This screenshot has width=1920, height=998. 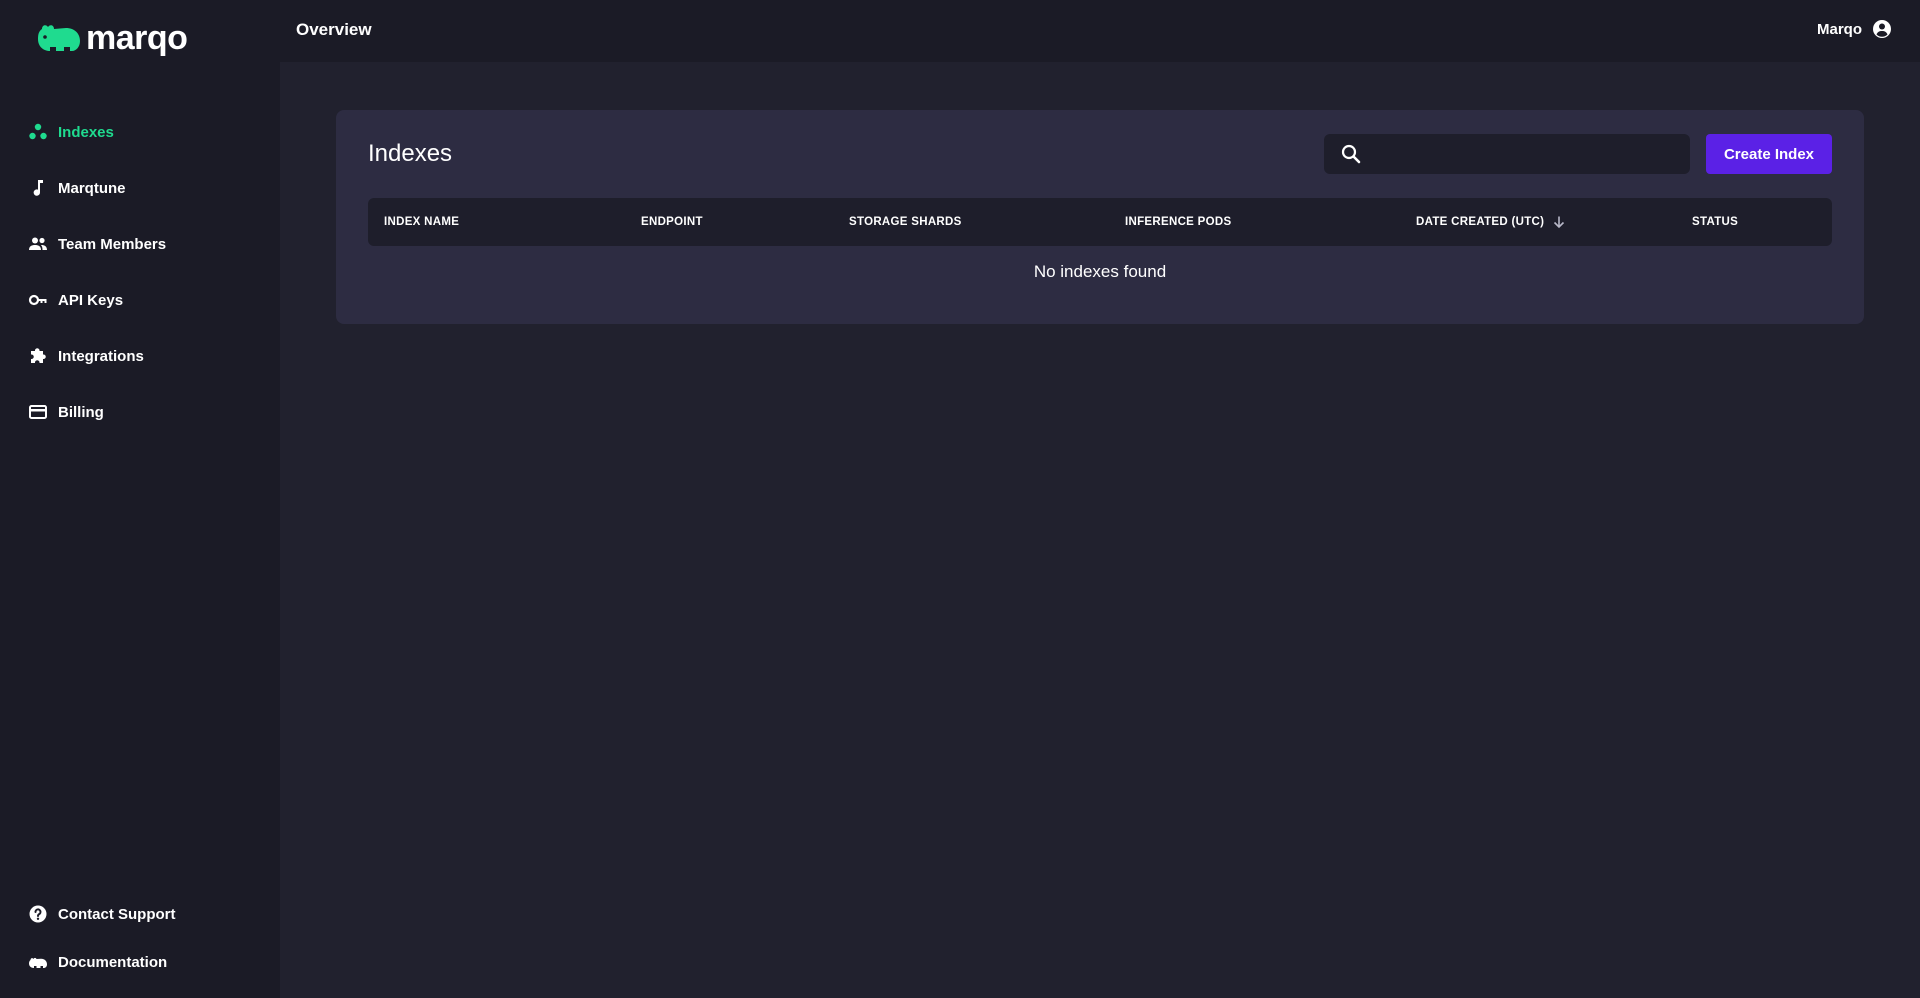 What do you see at coordinates (1559, 222) in the screenshot?
I see `sort-arrow-down-icon` at bounding box center [1559, 222].